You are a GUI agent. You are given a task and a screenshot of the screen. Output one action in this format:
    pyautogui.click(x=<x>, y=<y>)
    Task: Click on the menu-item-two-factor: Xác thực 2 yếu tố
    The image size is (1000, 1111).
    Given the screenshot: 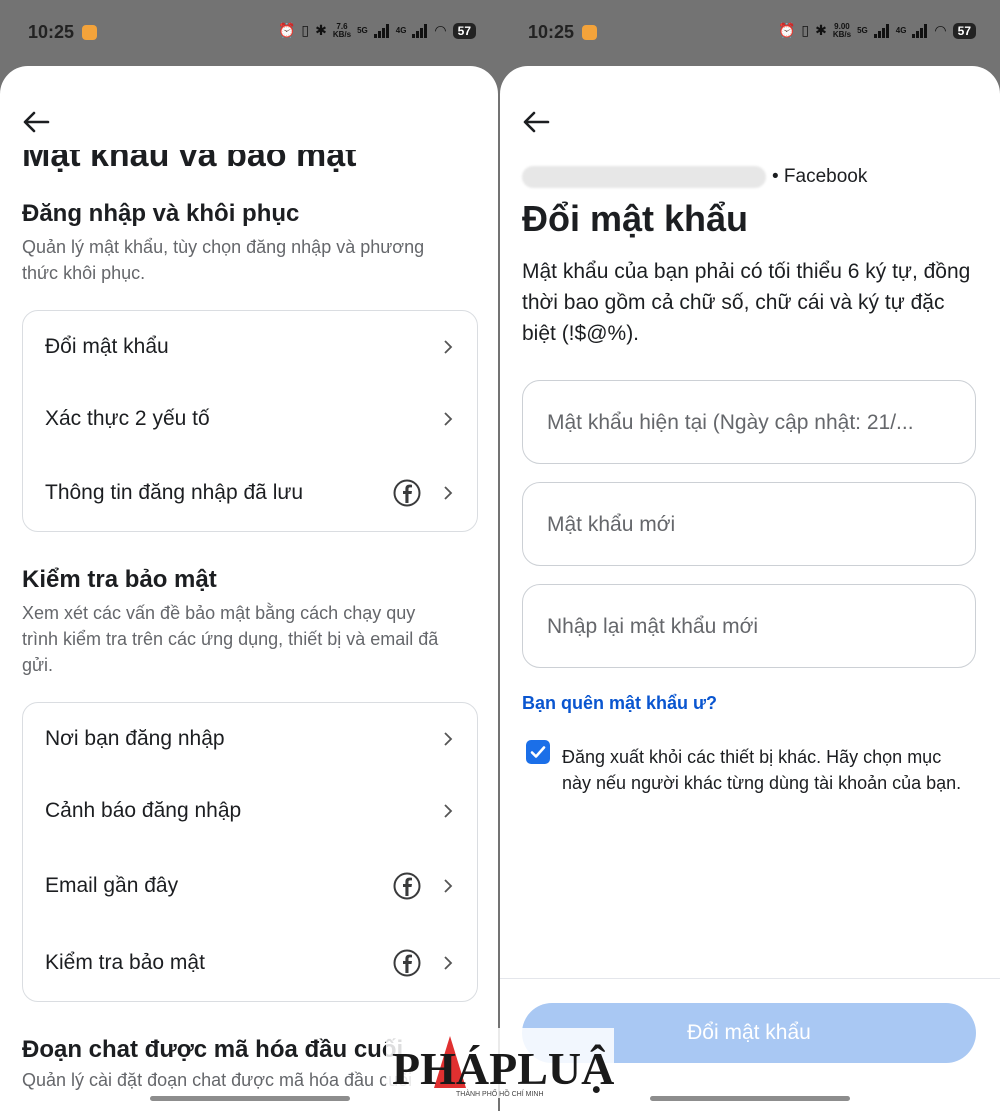 What is the action you would take?
    pyautogui.click(x=250, y=419)
    